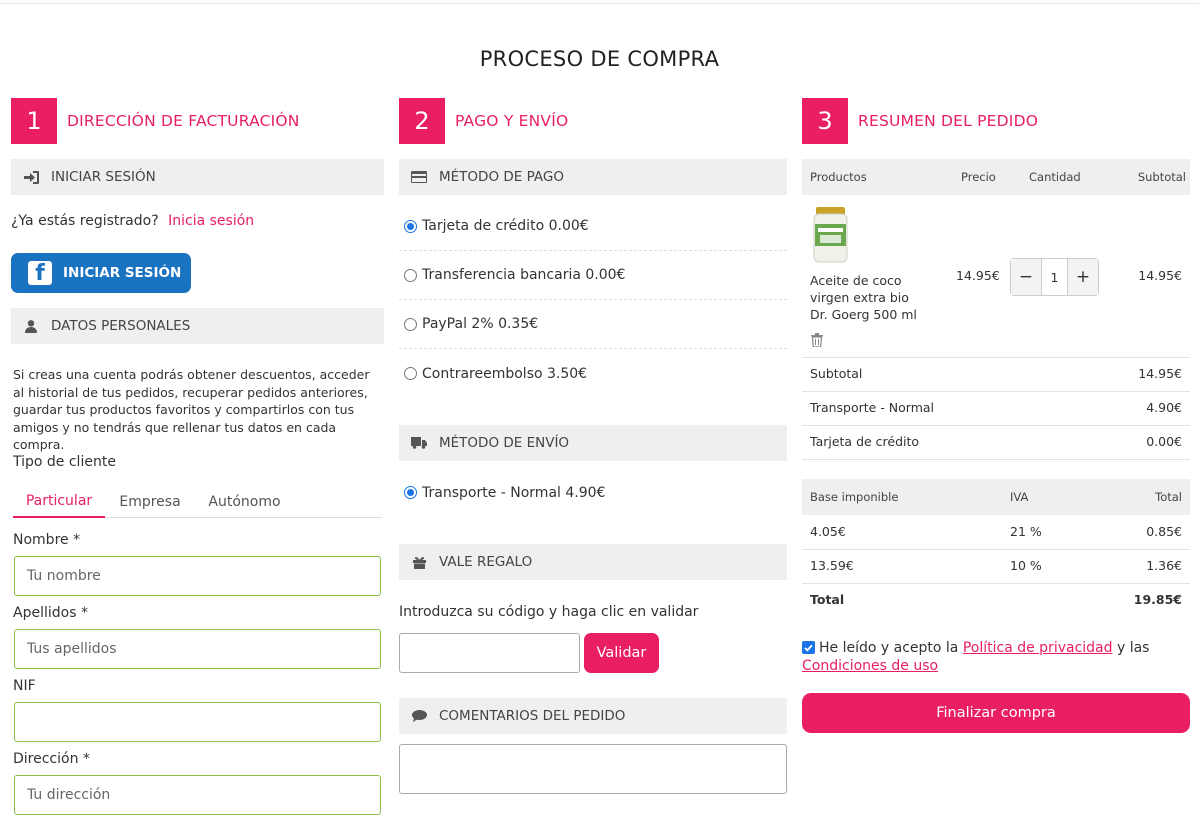 The image size is (1199, 826). I want to click on tax-rate: 10 %, so click(1026, 565).